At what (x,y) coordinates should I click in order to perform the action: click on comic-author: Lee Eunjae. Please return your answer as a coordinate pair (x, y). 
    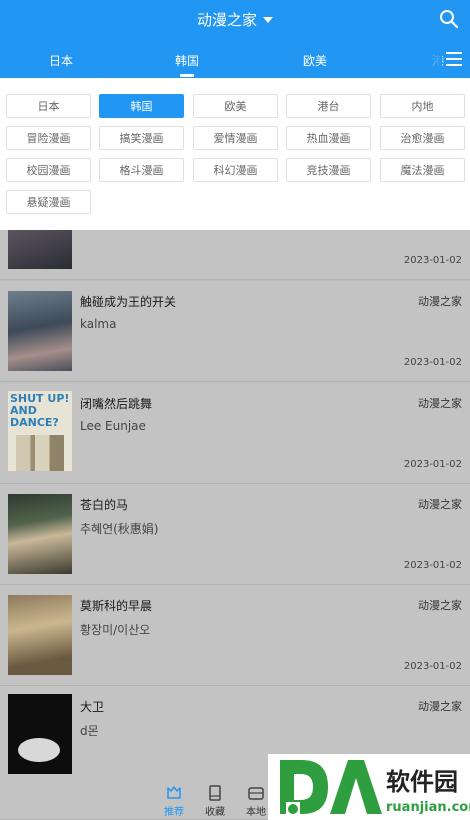
    Looking at the image, I should click on (113, 426).